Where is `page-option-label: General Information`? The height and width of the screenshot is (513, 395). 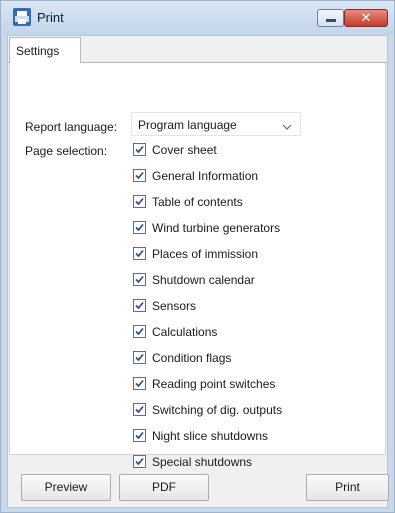 page-option-label: General Information is located at coordinates (205, 176).